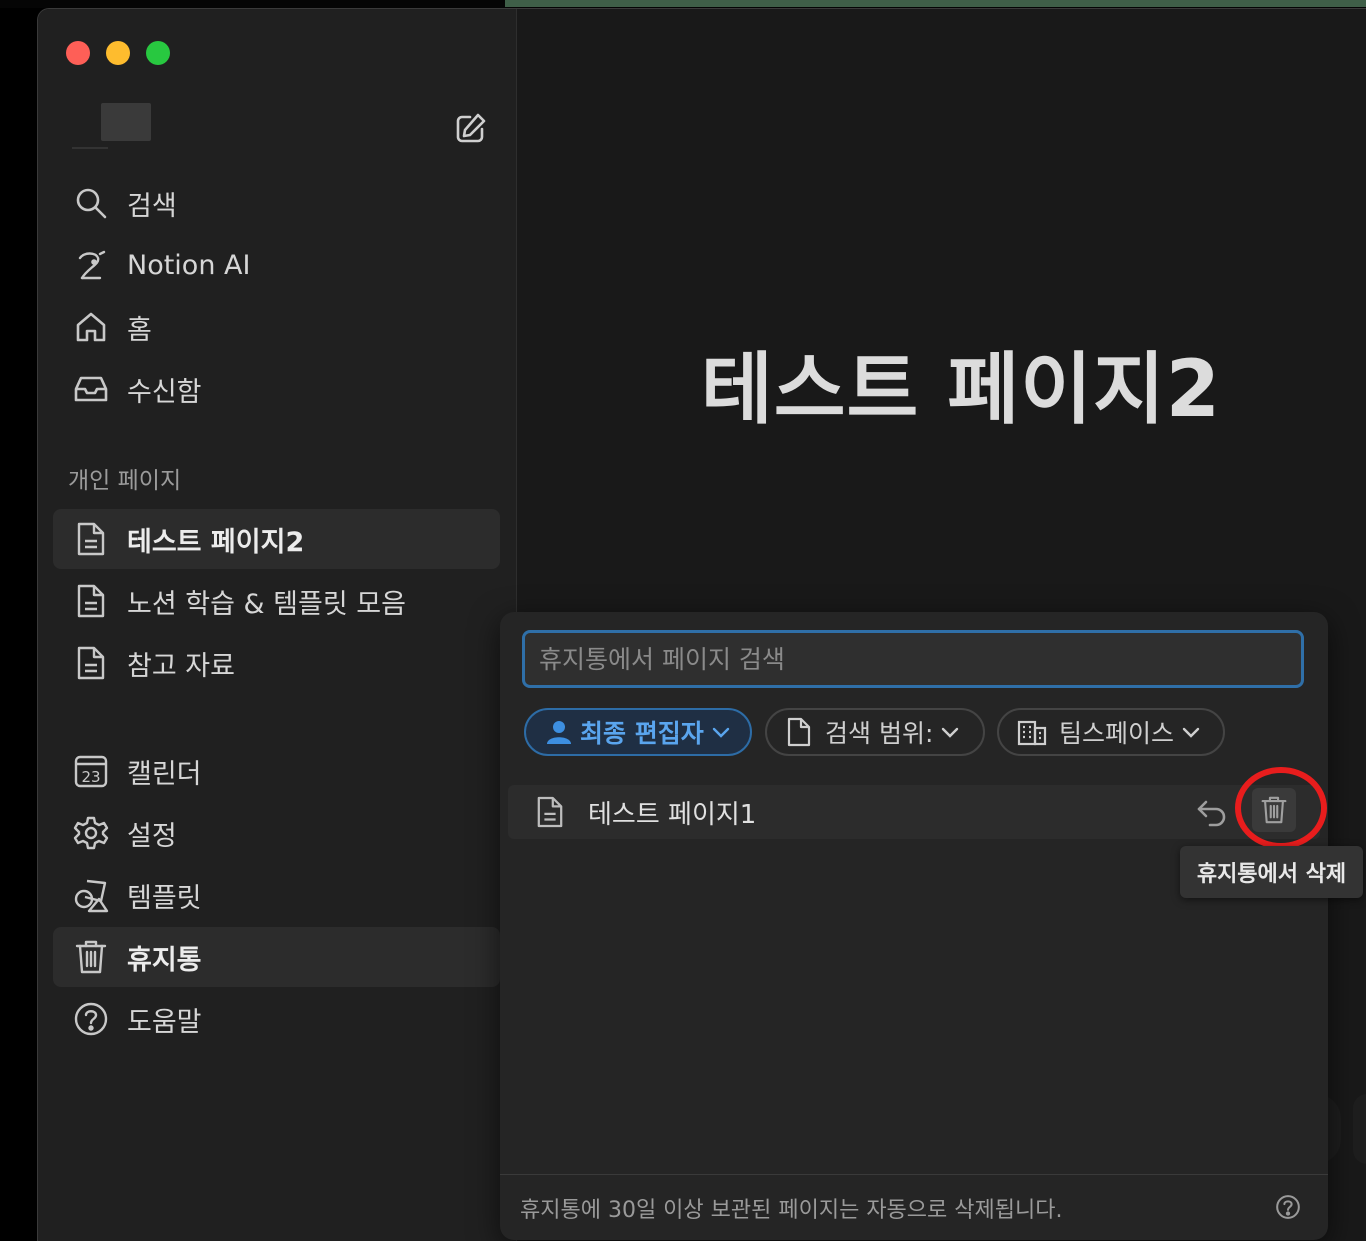 This screenshot has width=1366, height=1241. I want to click on trash-footer: 휴지통에 30일 이상 보관된 페이지는 자동으로 삭제됩니다., so click(914, 1207).